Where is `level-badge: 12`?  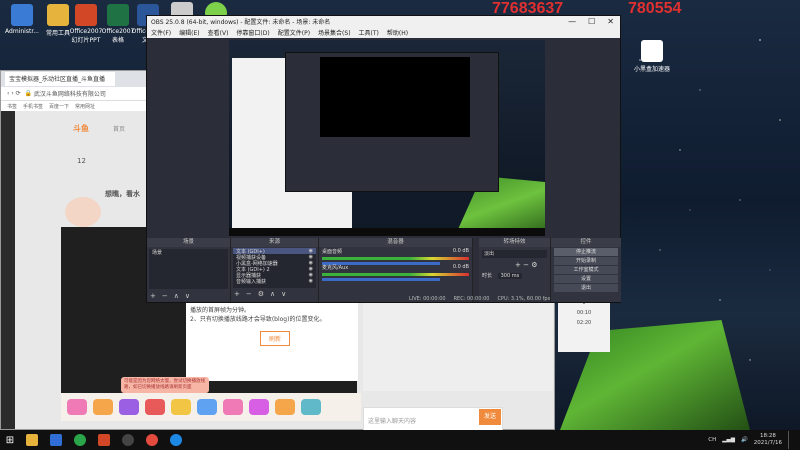 level-badge: 12 is located at coordinates (81, 161).